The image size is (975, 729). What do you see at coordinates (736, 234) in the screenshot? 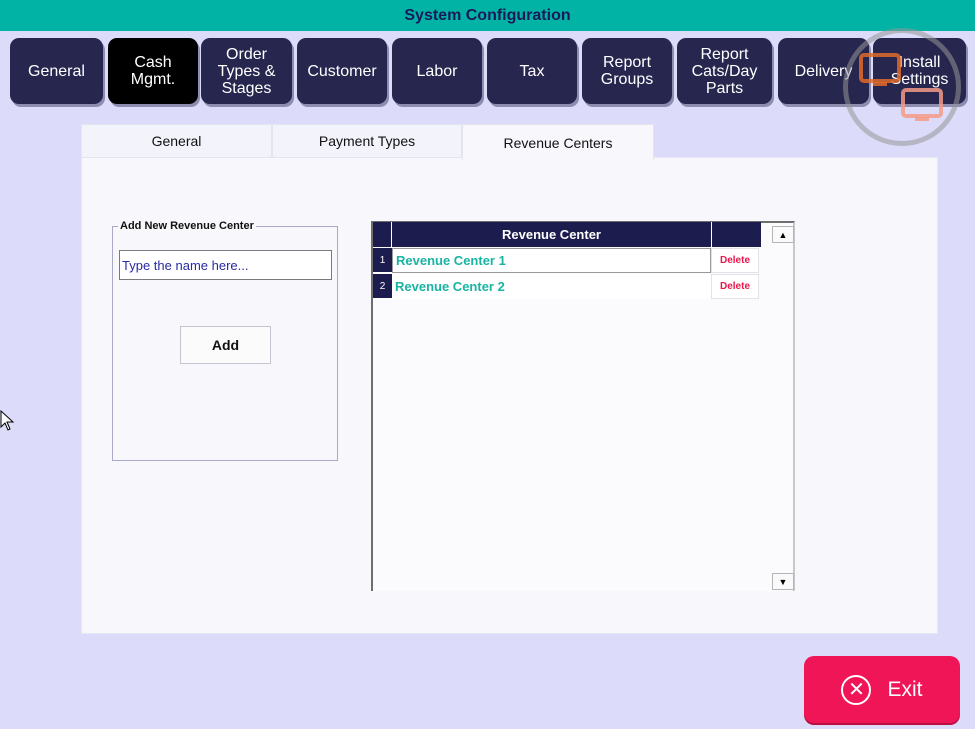
I see `delete-column-header` at bounding box center [736, 234].